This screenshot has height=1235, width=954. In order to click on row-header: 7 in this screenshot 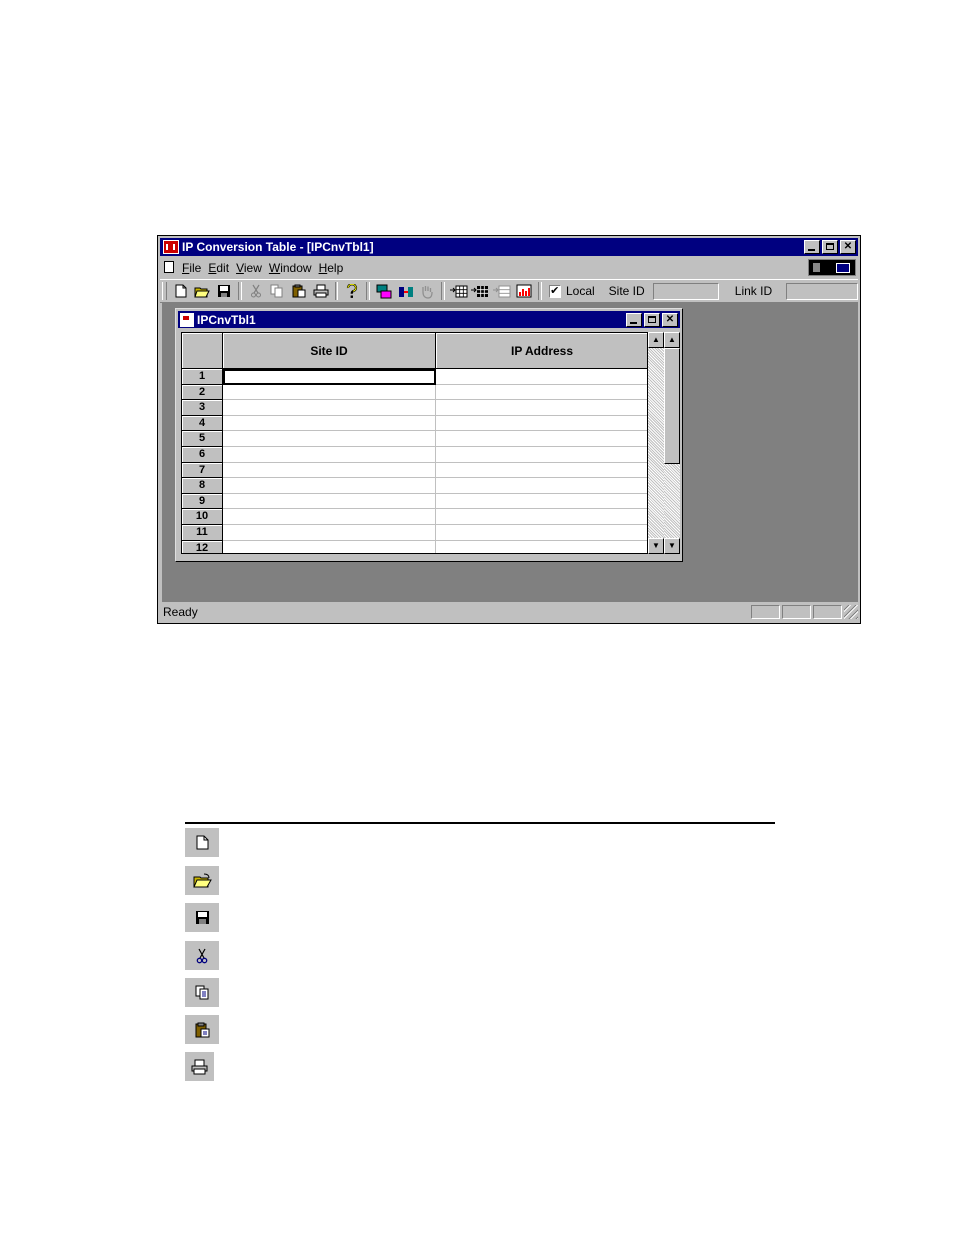, I will do `click(202, 470)`.